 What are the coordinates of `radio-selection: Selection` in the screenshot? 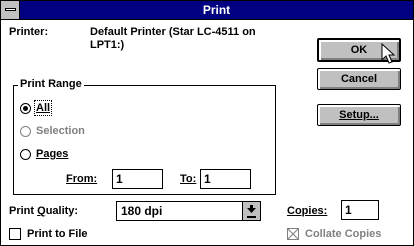 It's located at (52, 131).